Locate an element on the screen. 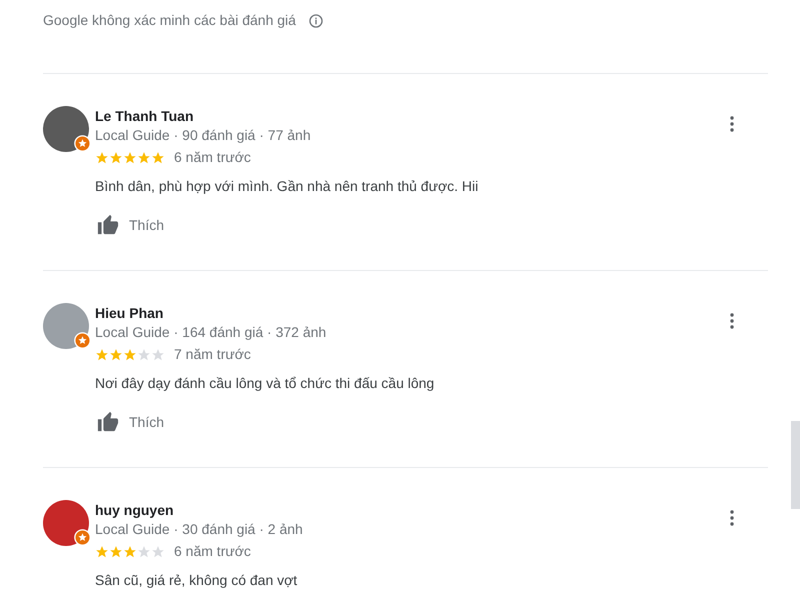 The width and height of the screenshot is (800, 600). scrollbar-thumb is located at coordinates (795, 465).